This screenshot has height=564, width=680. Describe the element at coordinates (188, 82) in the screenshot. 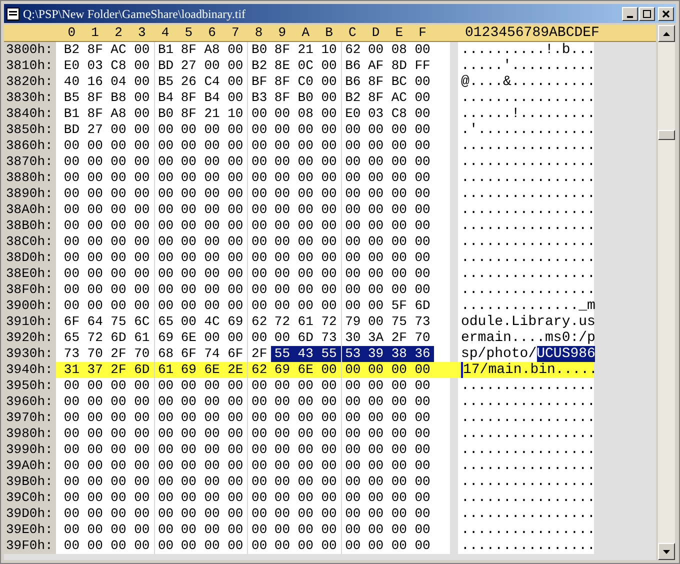

I see `hex-byte: 26` at that location.